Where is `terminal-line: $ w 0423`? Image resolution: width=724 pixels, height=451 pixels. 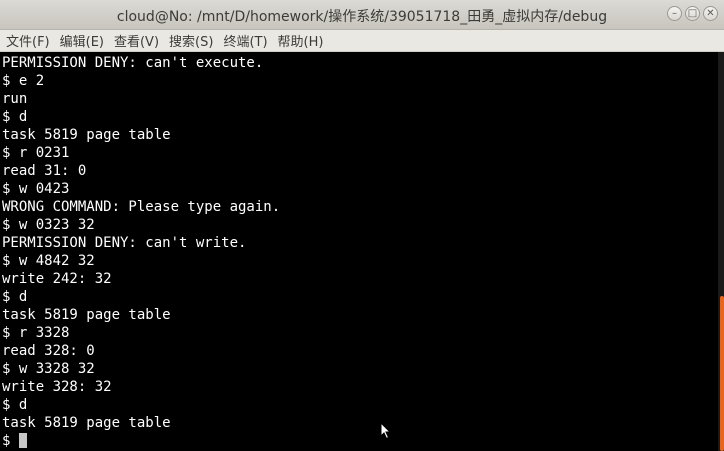 terminal-line: $ w 0423 is located at coordinates (36, 189).